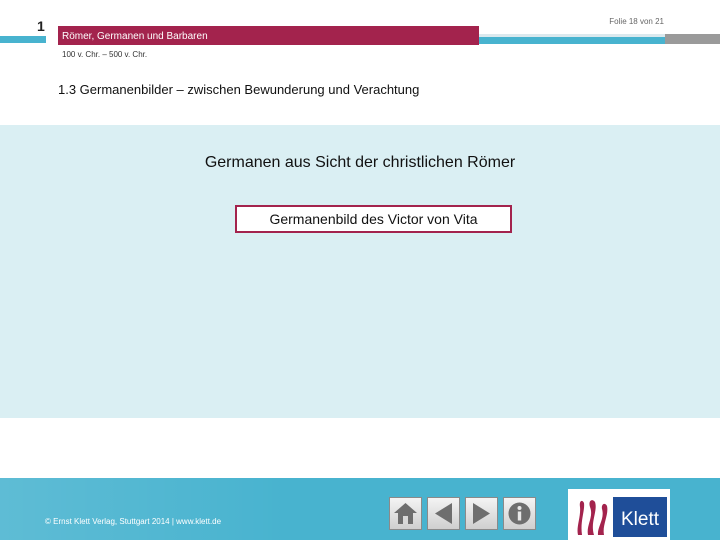 The height and width of the screenshot is (545, 720). What do you see at coordinates (135, 36) in the screenshot?
I see `chapter-title: Römer, Germanen und Barbaren` at bounding box center [135, 36].